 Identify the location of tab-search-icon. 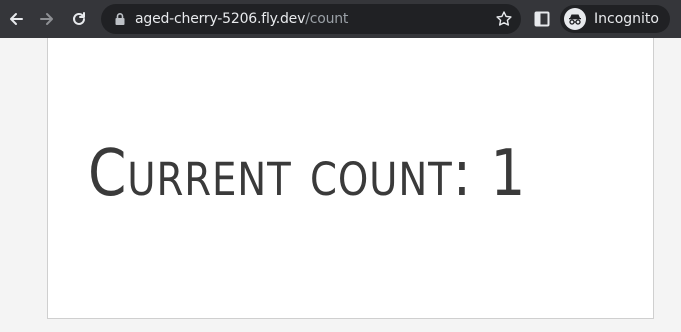
(542, 19).